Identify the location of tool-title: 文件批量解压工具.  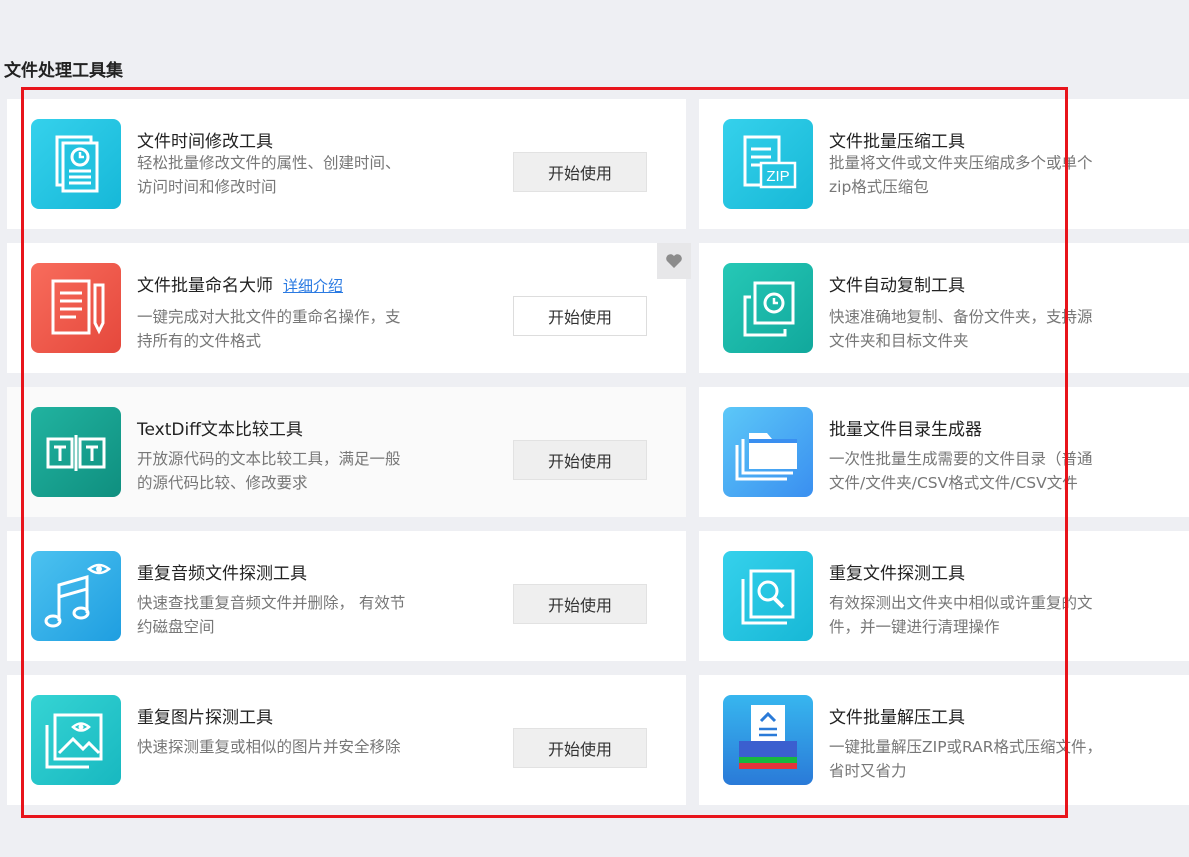
(897, 718).